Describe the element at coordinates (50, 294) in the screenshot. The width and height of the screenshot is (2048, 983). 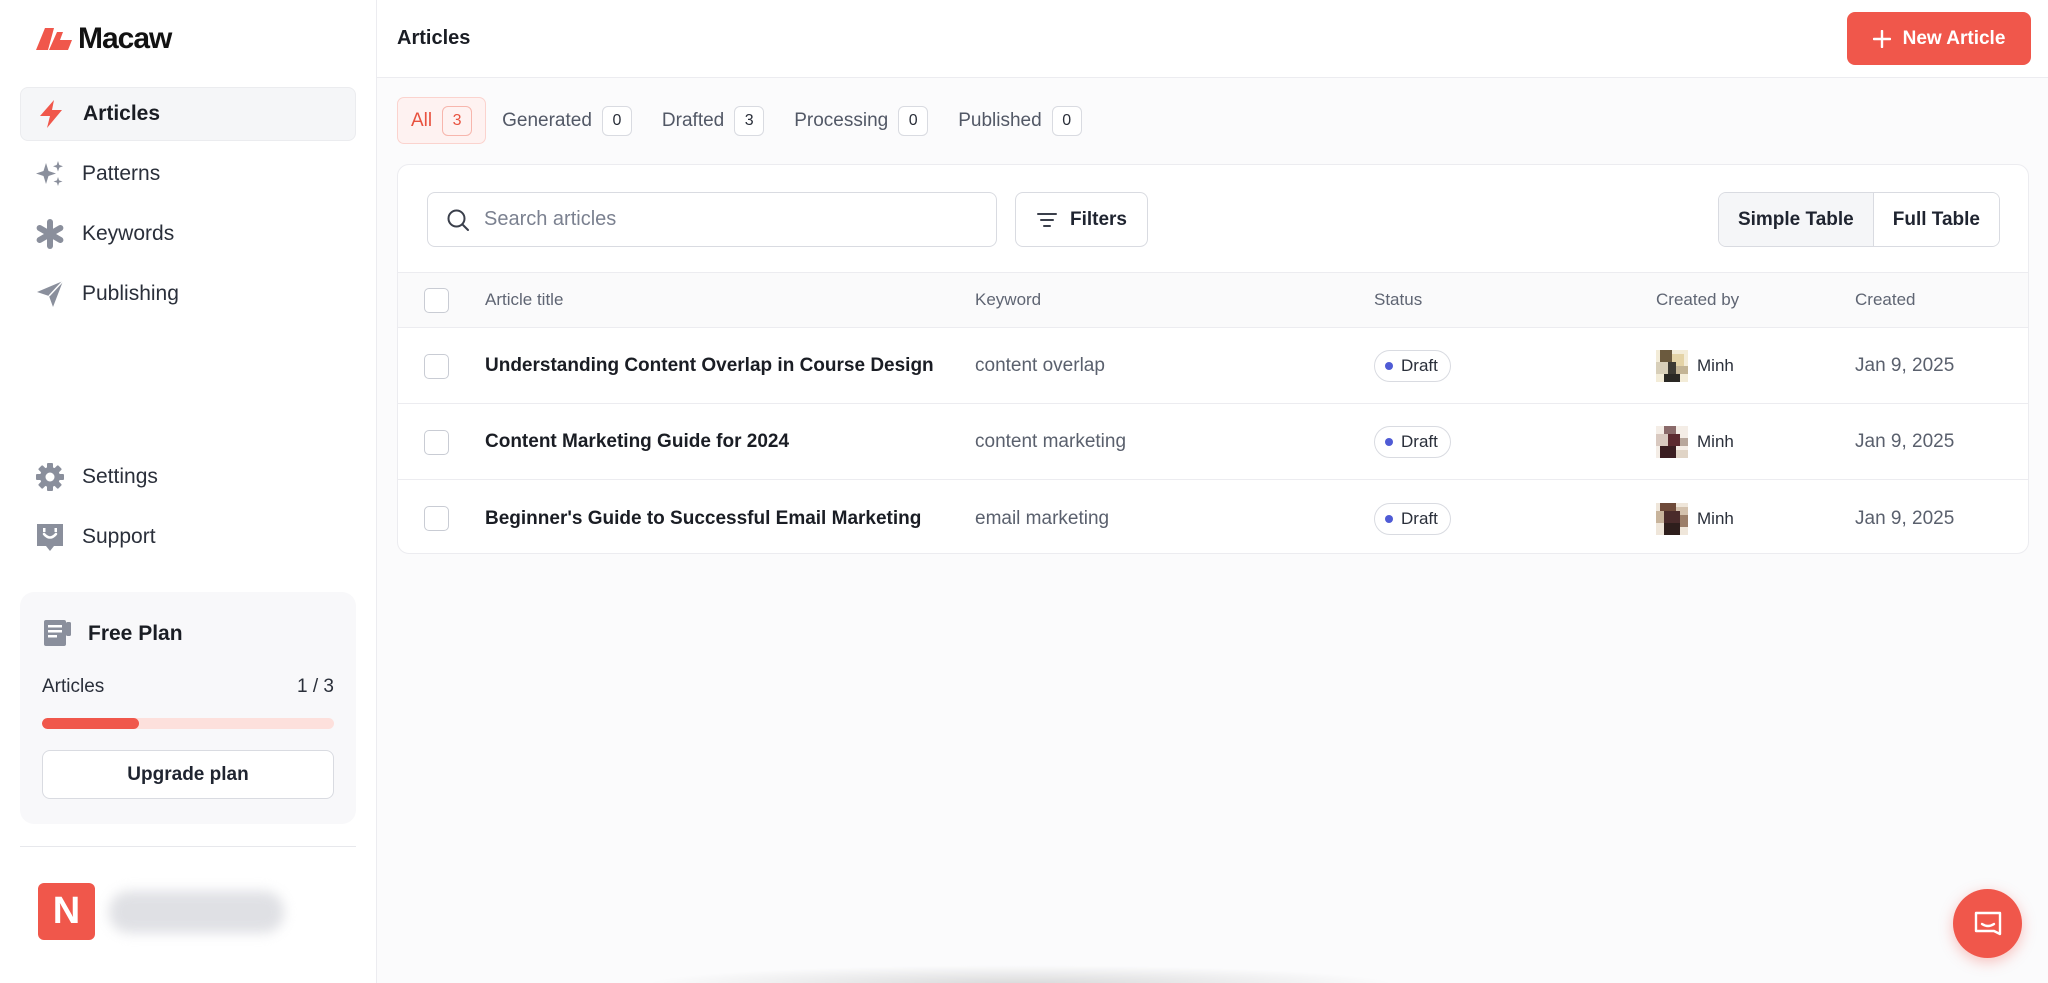
I see `send-icon` at that location.